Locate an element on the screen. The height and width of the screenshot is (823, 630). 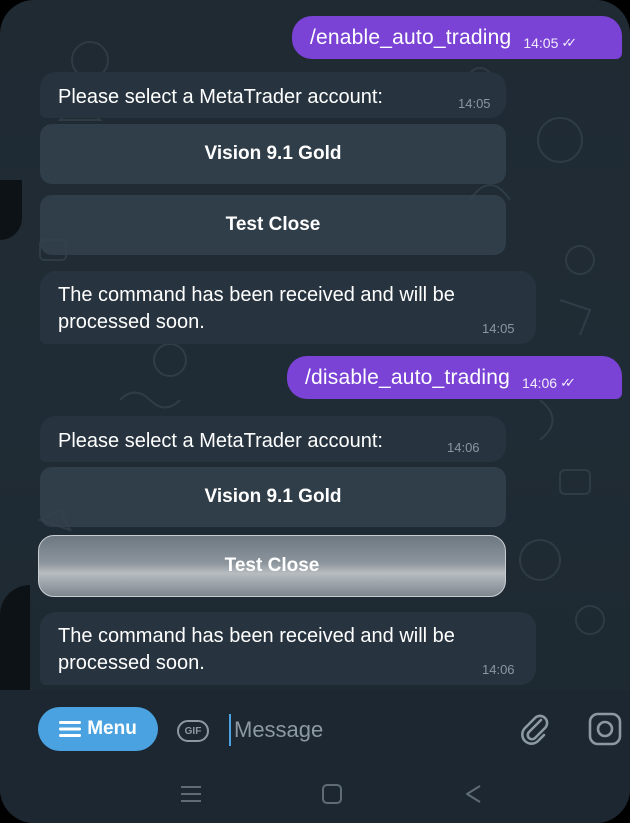
outgoing-message: /disable_auto_trading 14:06 ✓✓ is located at coordinates (454, 377).